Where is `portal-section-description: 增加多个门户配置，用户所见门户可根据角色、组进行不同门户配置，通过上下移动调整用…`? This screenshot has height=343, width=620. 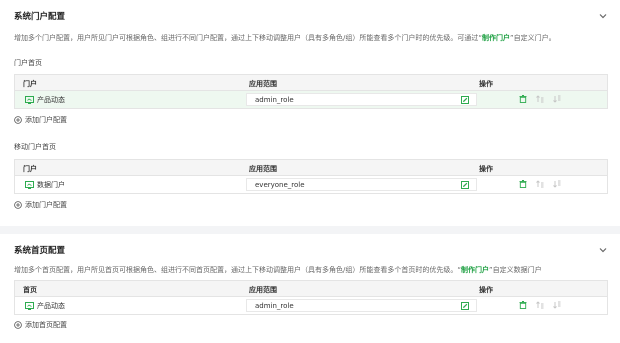 portal-section-description: 增加多个门户配置，用户所见门户可根据角色、组进行不同门户配置，通过上下移动调整用… is located at coordinates (285, 38).